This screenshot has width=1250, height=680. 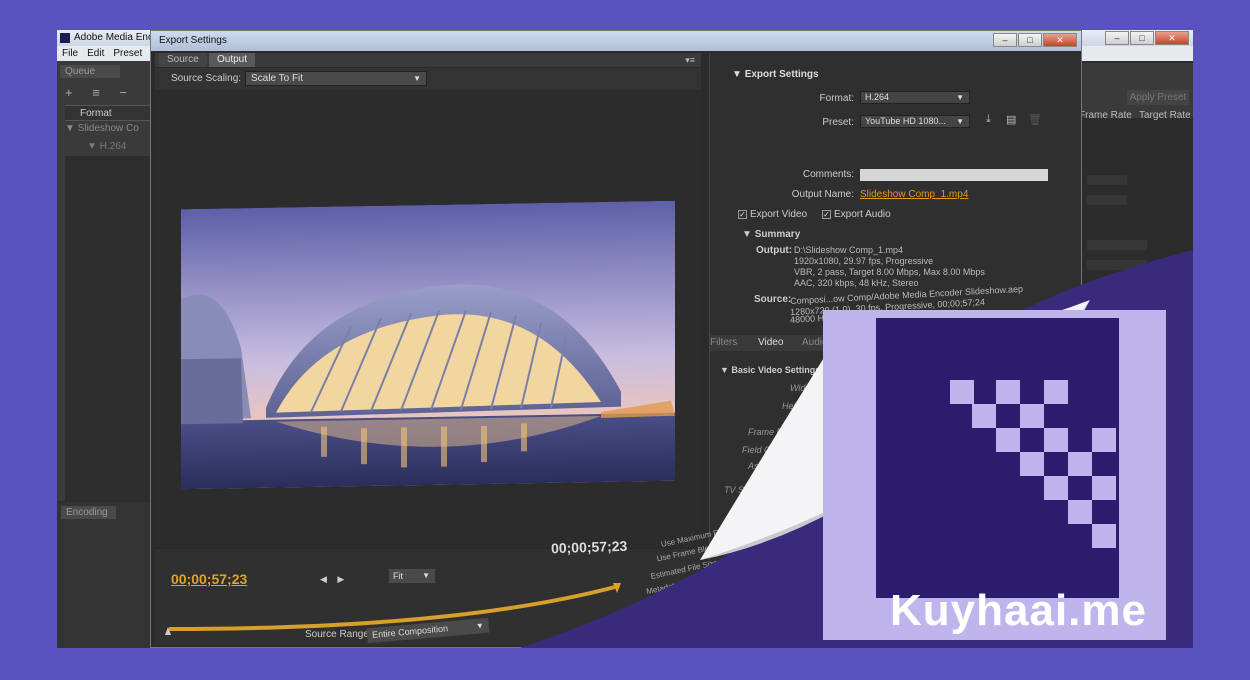 What do you see at coordinates (428, 60) in the screenshot?
I see `preview-tabs: Source Output ▾≡` at bounding box center [428, 60].